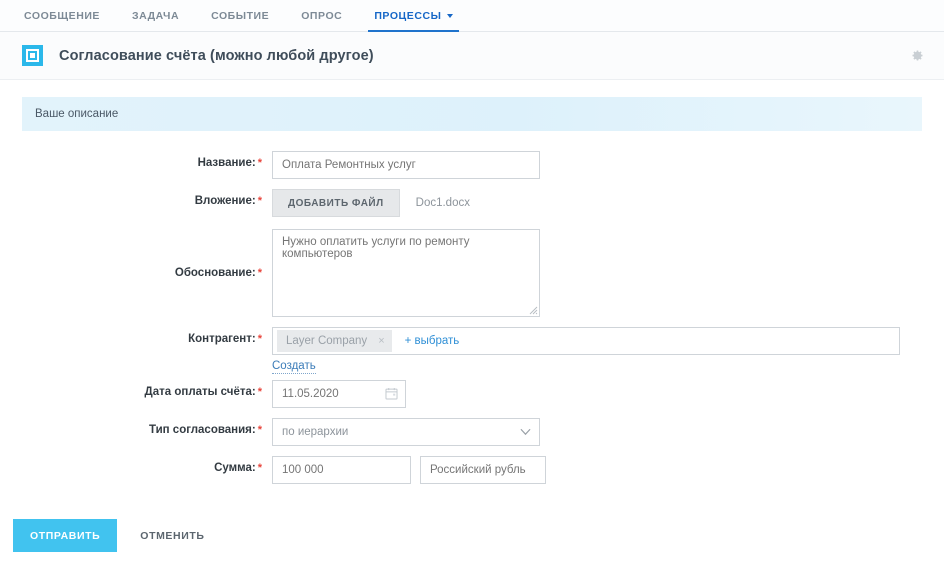 Image resolution: width=944 pixels, height=561 pixels. I want to click on label-attachment: Вложение: *, so click(136, 198).